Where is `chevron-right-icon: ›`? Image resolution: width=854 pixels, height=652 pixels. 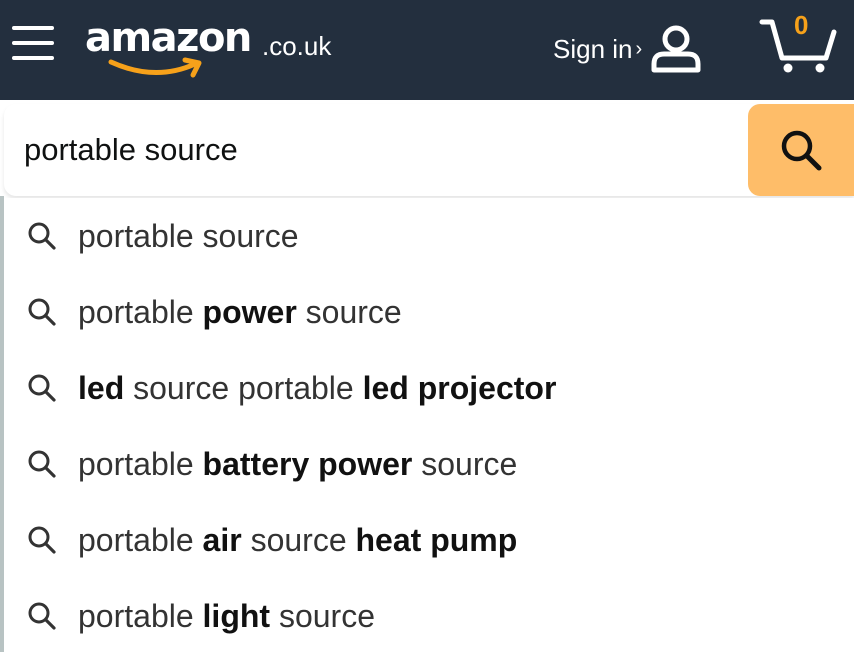 chevron-right-icon: › is located at coordinates (639, 48).